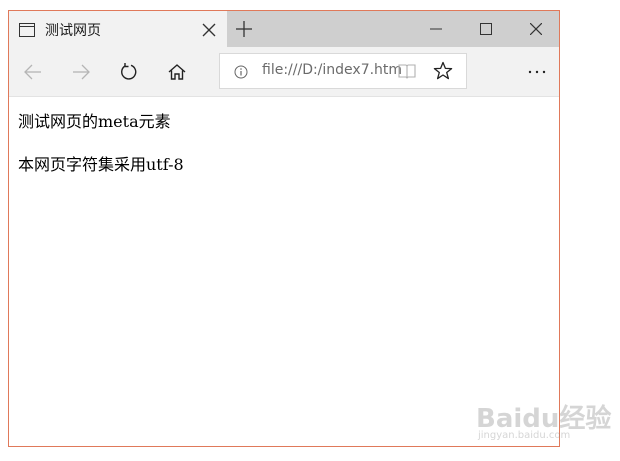 This screenshot has height=461, width=620. Describe the element at coordinates (129, 72) in the screenshot. I see `refresh-icon` at that location.